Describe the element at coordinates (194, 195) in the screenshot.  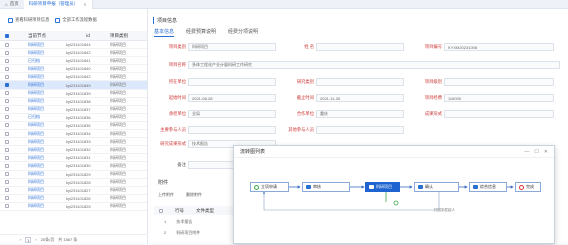
I see `delete-attachment-button: 删除附件` at that location.